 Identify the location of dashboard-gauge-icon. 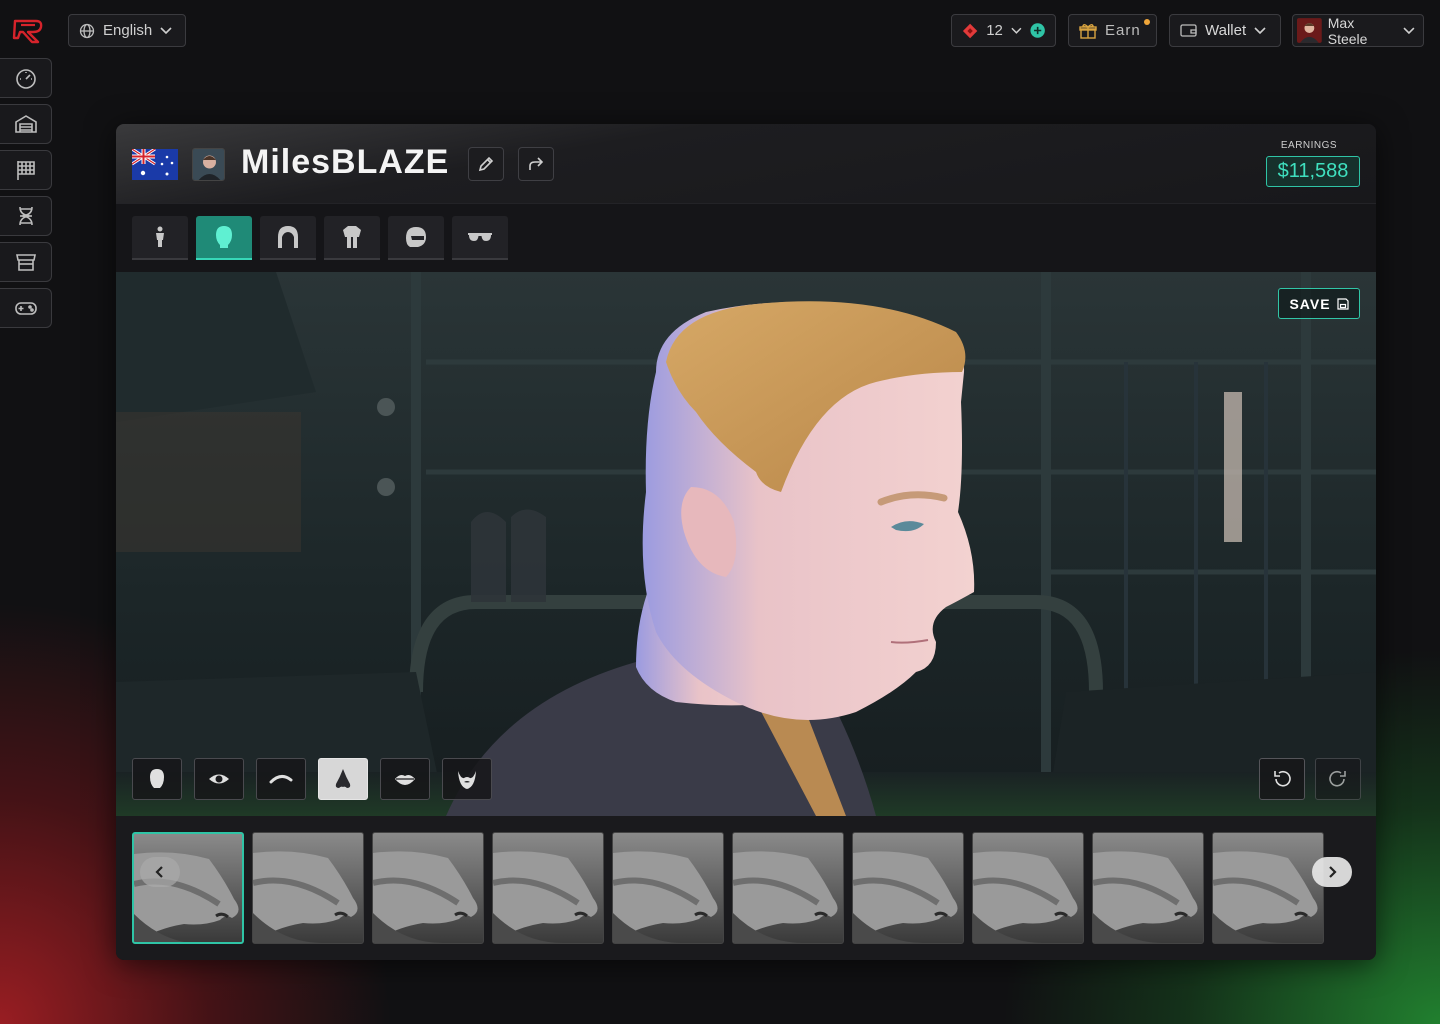
(25, 79).